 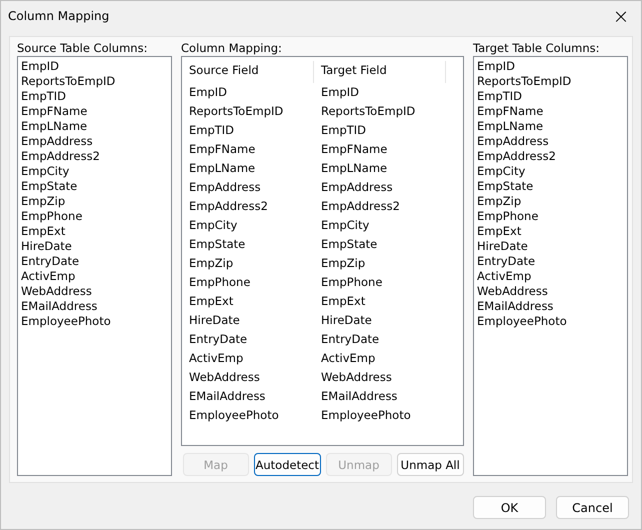 I want to click on dialog-button: Cancel, so click(x=592, y=507).